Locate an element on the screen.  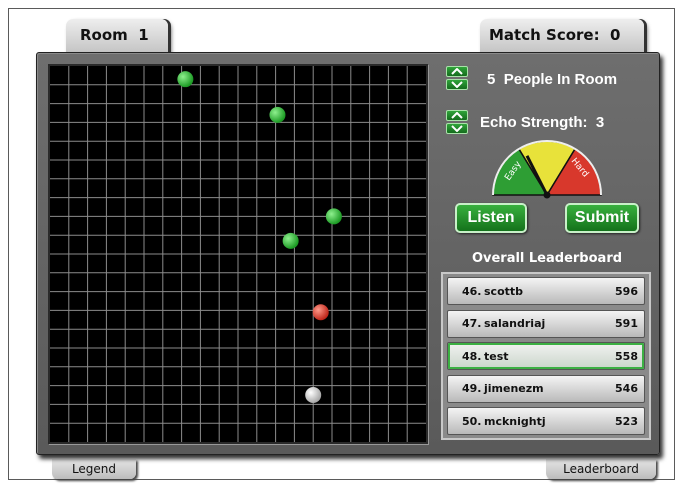
difficulty-gauge: Easy Hard is located at coordinates (547, 169).